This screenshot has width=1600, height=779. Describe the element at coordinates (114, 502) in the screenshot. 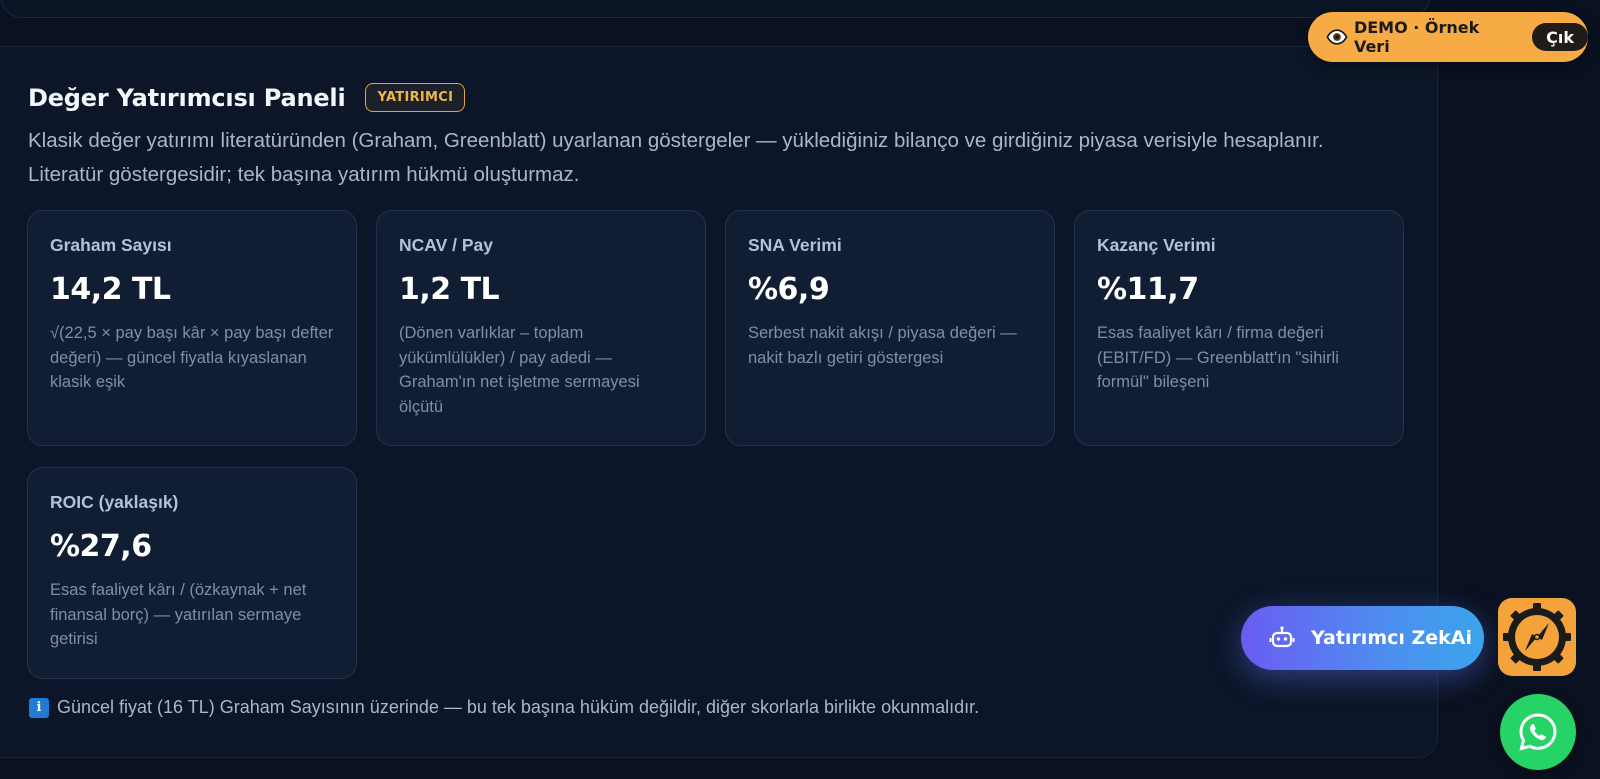

I see `metric-label: ROIC (yaklaşık)` at that location.